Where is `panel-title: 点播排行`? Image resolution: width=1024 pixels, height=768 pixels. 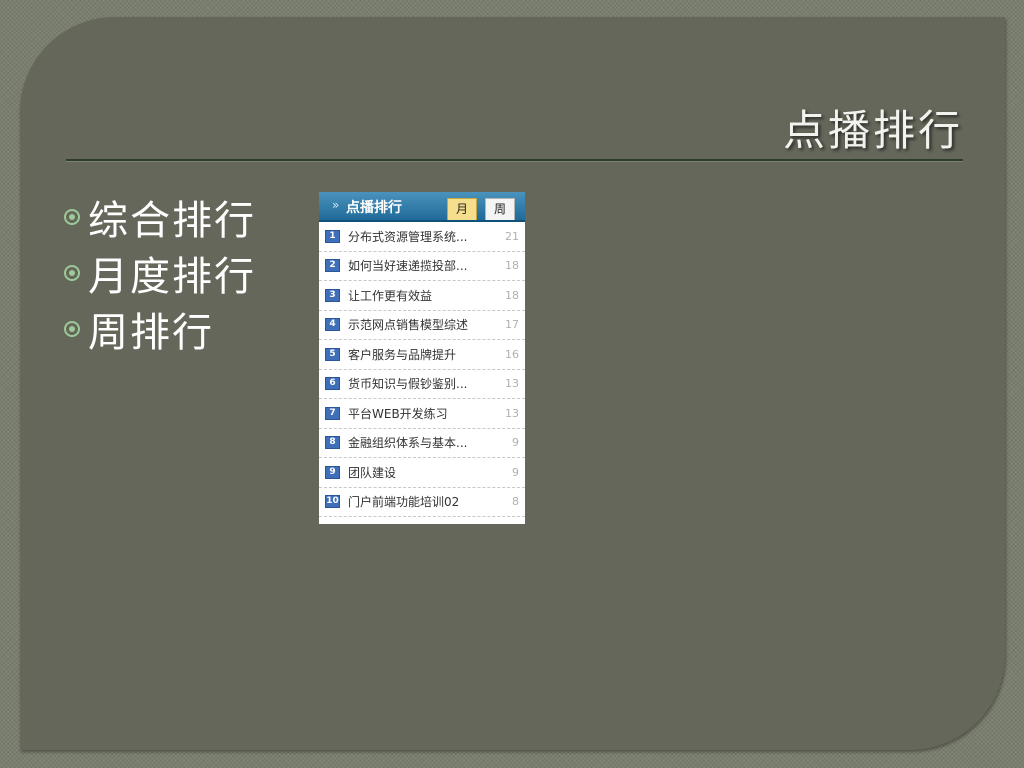
panel-title: 点播排行 is located at coordinates (374, 208).